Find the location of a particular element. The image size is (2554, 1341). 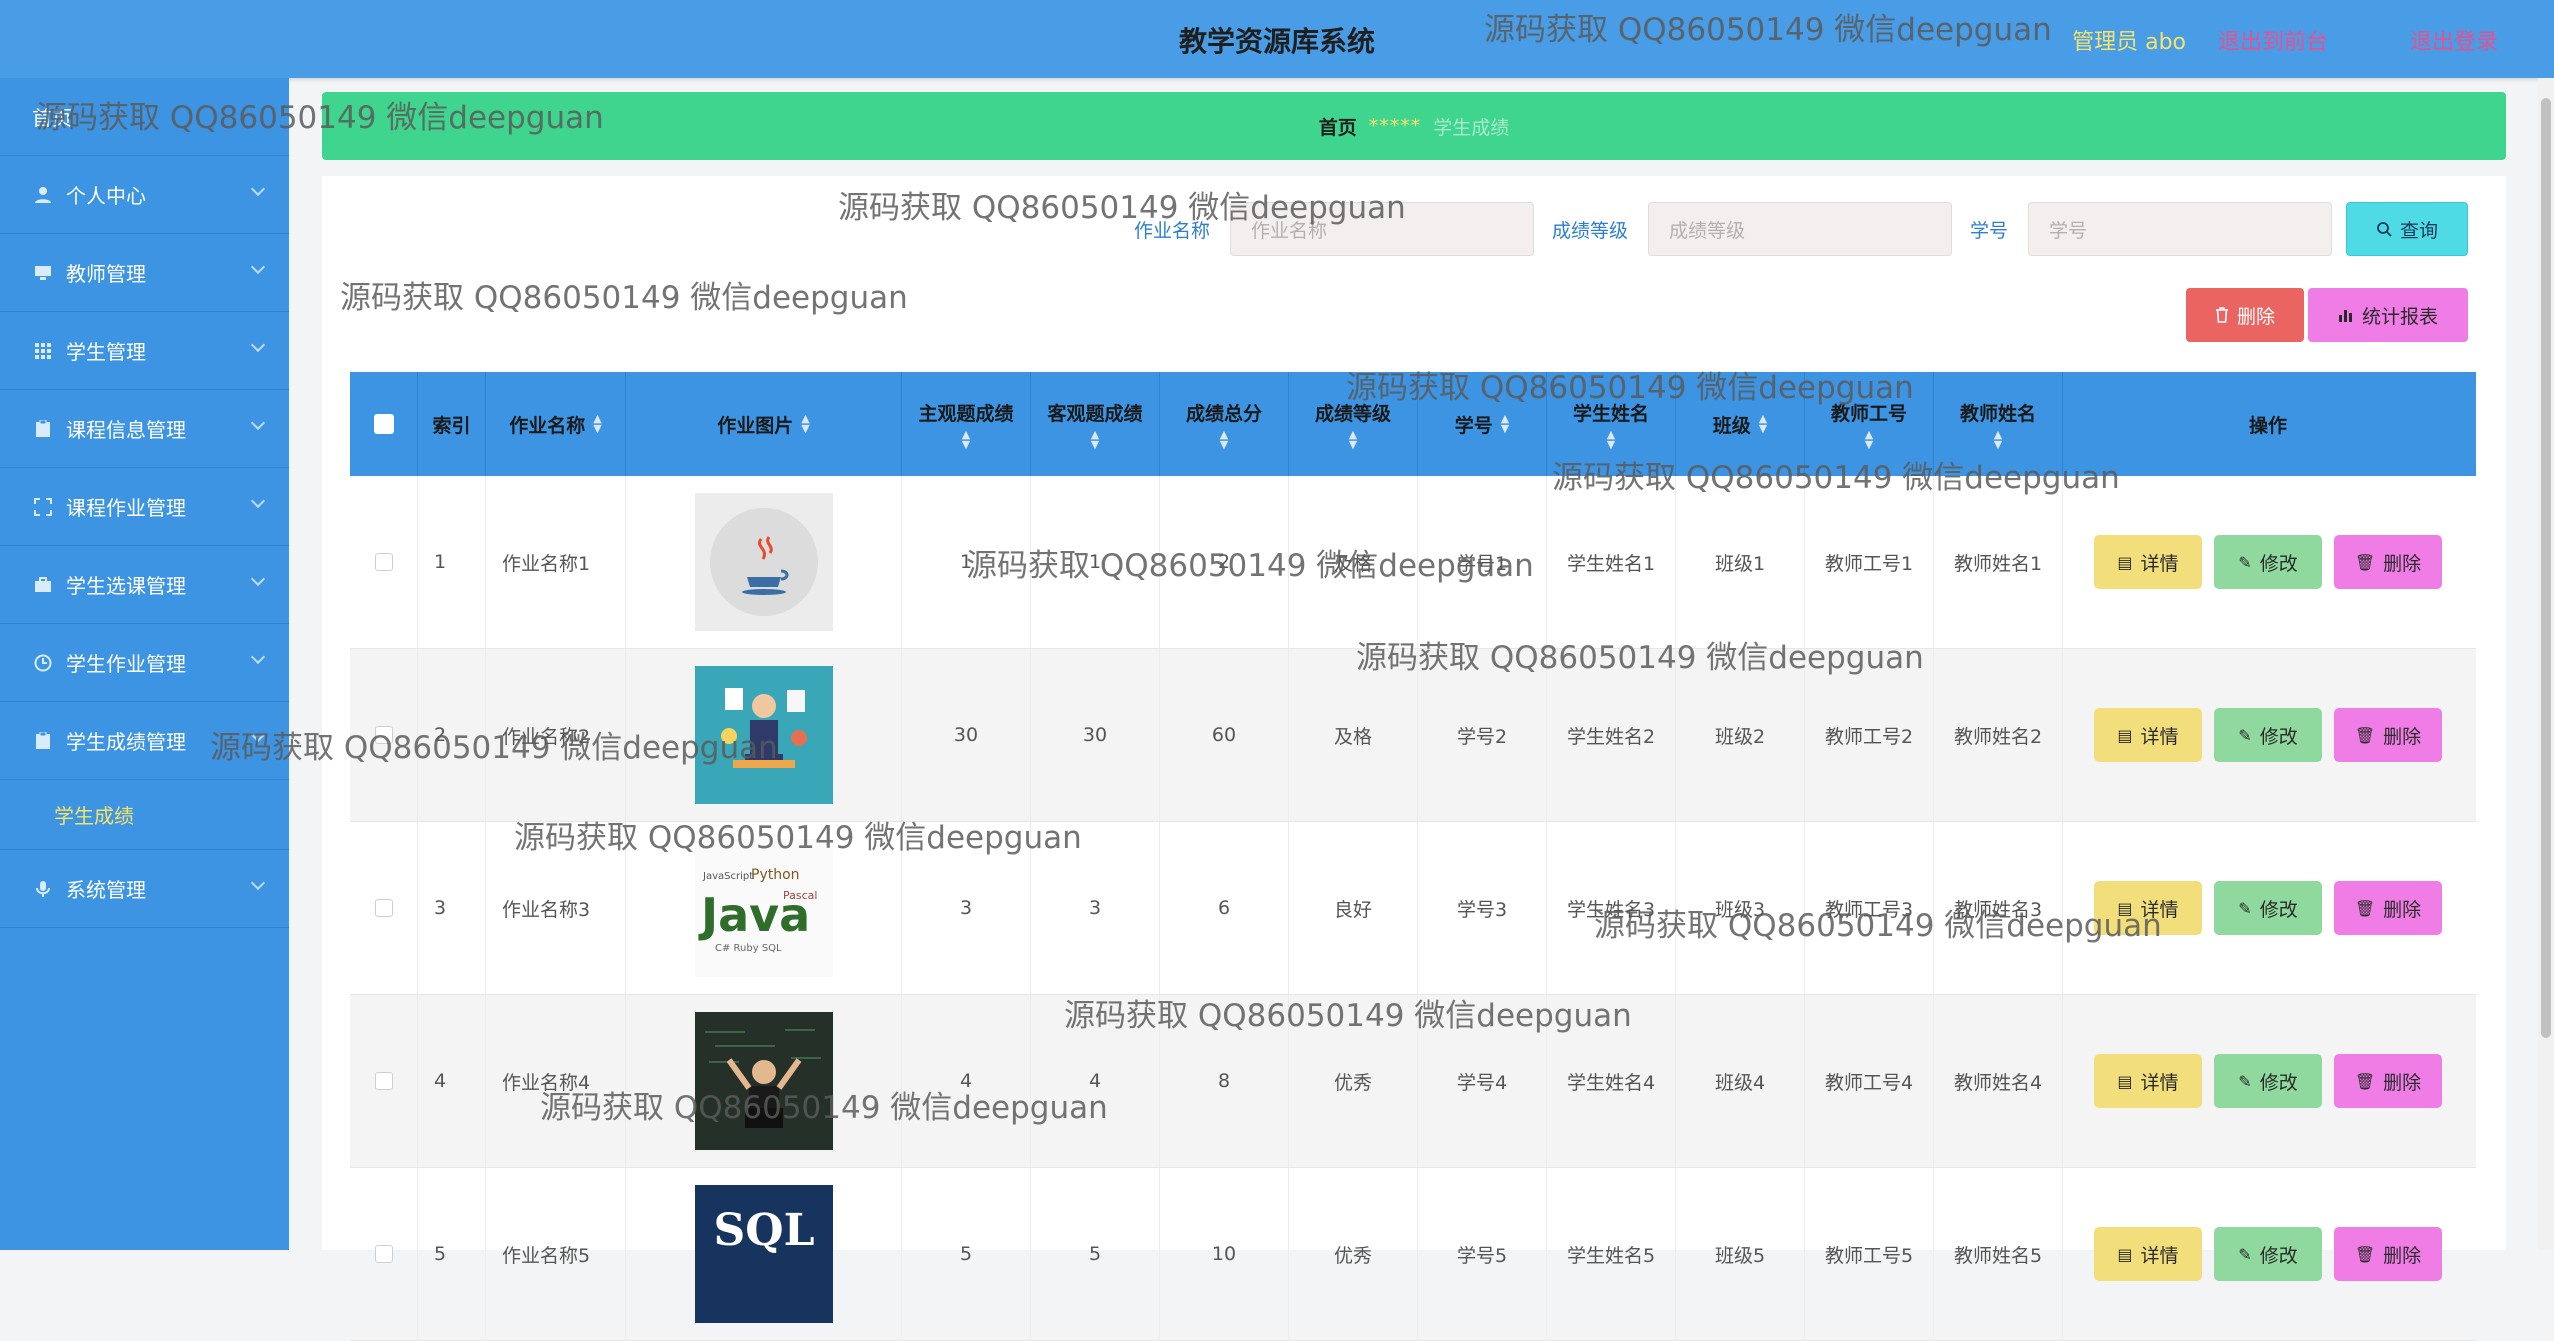

pencil-icon: ✎ is located at coordinates (2245, 1254).